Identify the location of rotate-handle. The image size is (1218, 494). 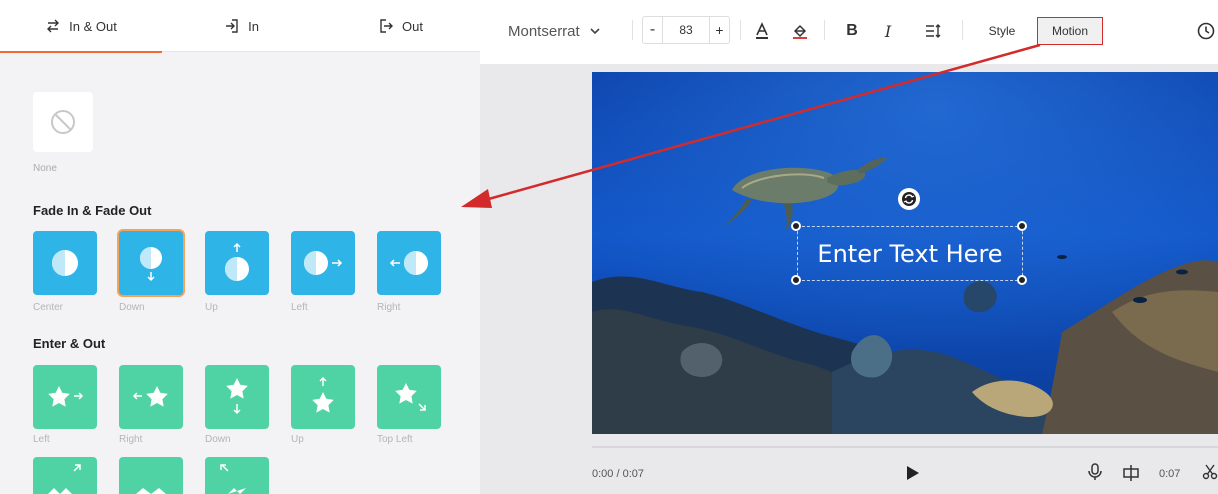
(909, 199).